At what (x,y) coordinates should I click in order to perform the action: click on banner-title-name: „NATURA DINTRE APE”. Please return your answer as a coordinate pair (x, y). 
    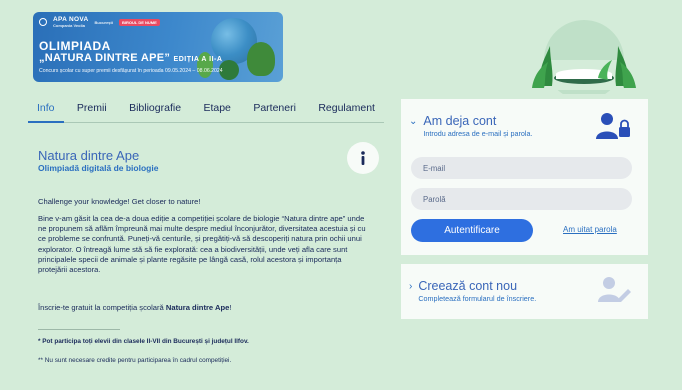
    Looking at the image, I should click on (105, 58).